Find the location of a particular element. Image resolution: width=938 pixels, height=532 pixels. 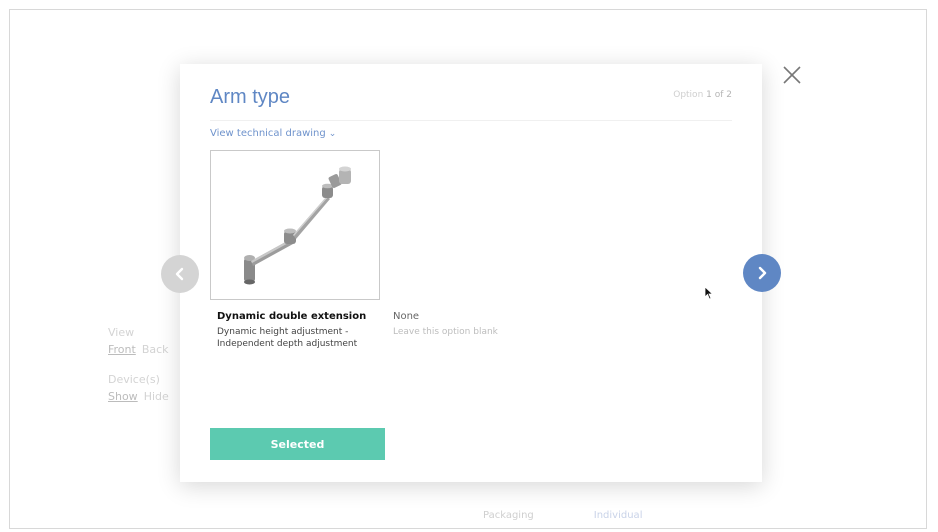

chevron-left-icon is located at coordinates (179, 274).